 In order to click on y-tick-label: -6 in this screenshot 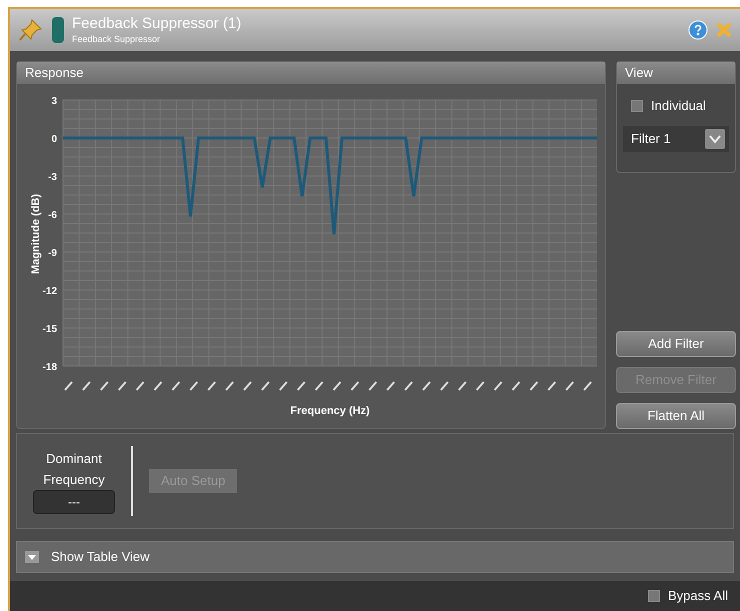, I will do `click(52, 215)`.